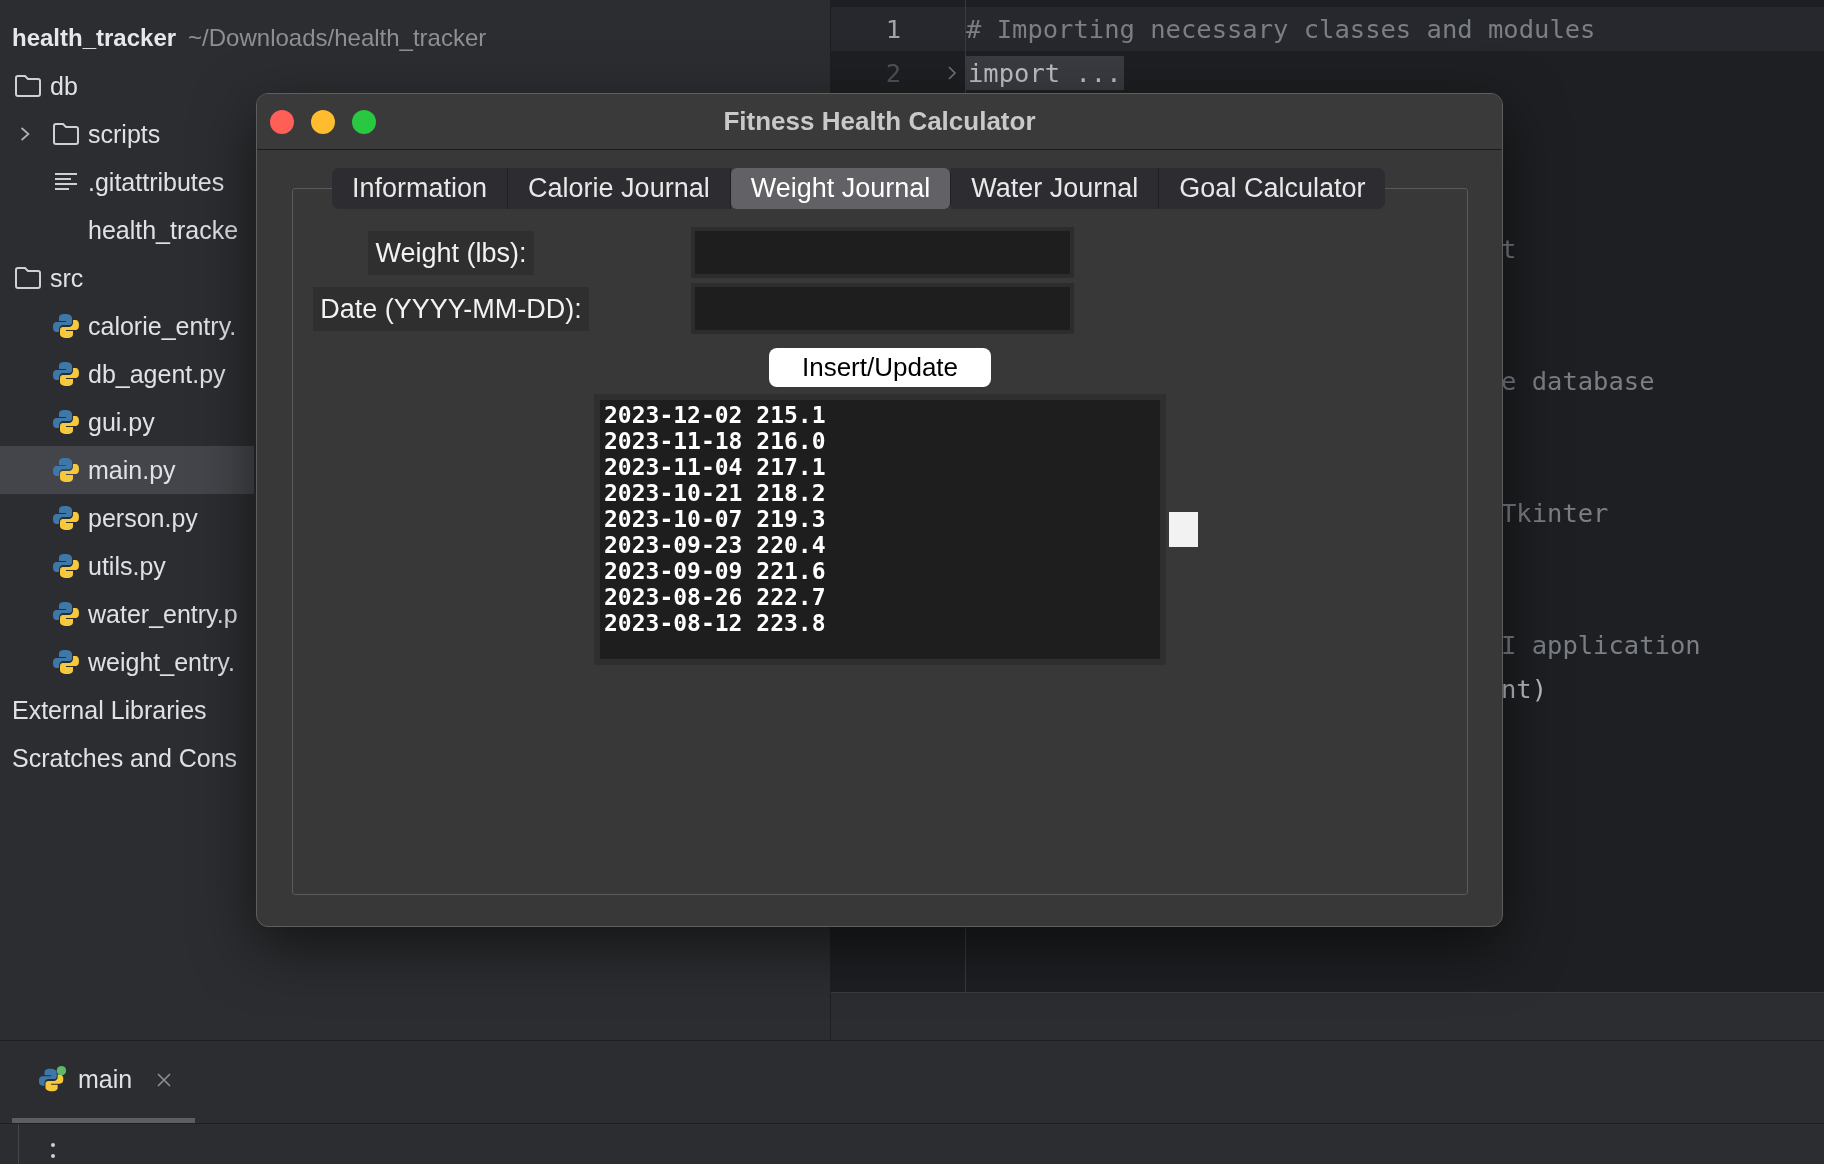 This screenshot has width=1824, height=1164. What do you see at coordinates (25, 134) in the screenshot?
I see `chevron-right-icon` at bounding box center [25, 134].